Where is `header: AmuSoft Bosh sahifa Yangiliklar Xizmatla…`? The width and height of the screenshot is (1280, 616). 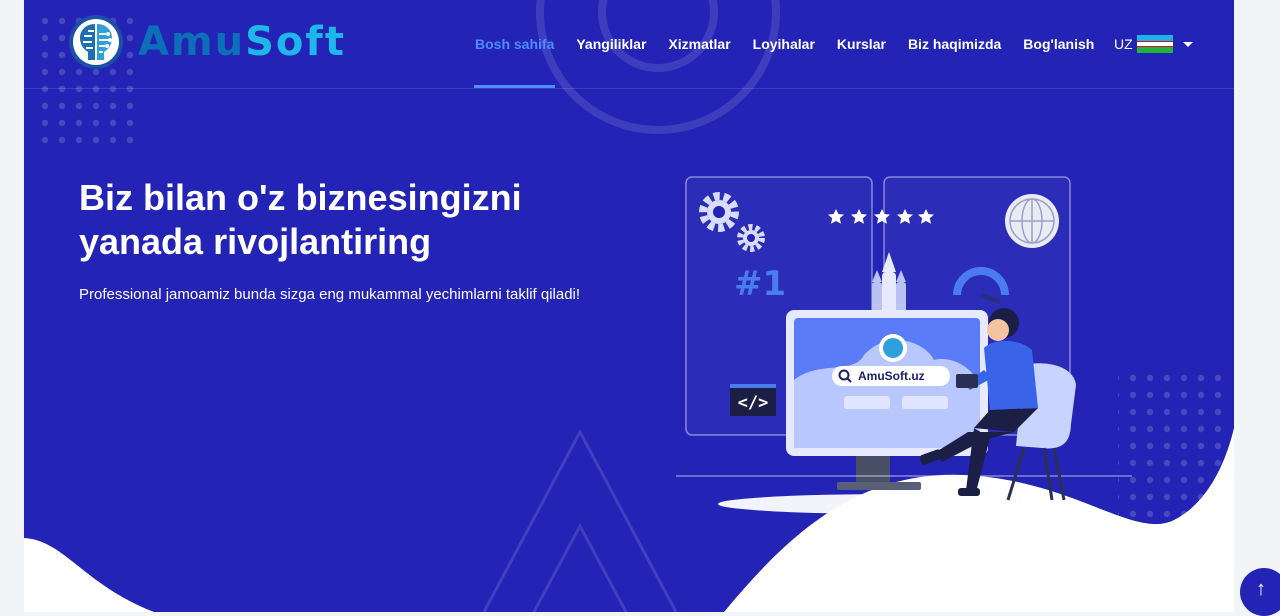 header: AmuSoft Bosh sahifa Yangiliklar Xizmatla… is located at coordinates (629, 44).